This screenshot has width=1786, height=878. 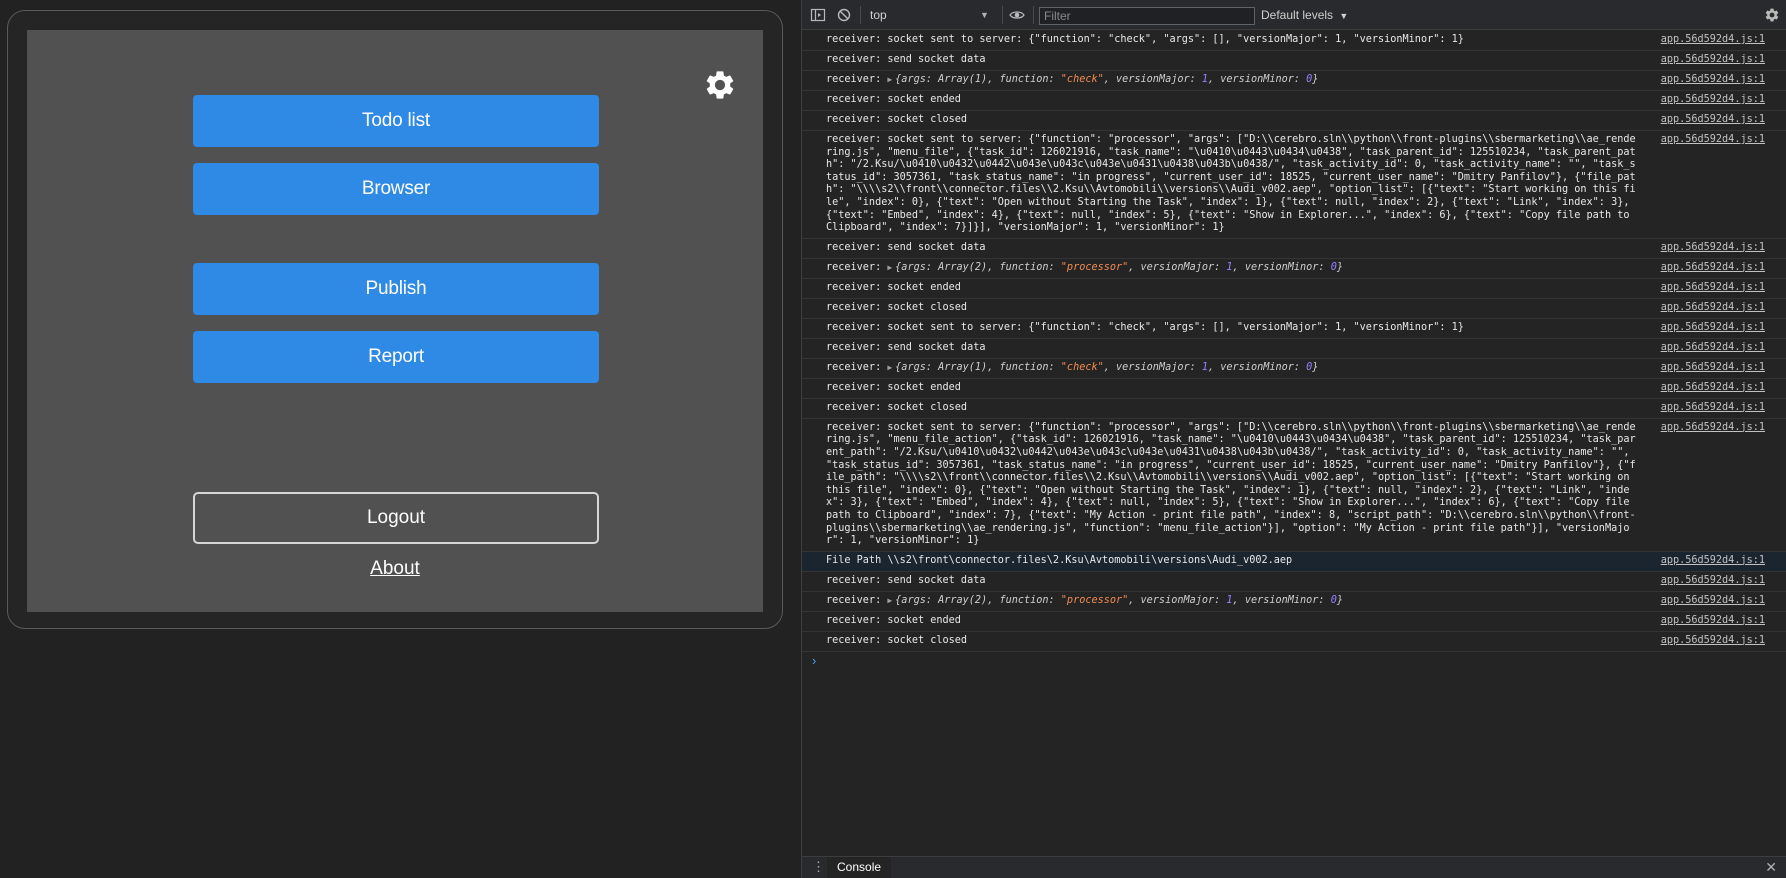 What do you see at coordinates (931, 15) in the screenshot?
I see `context-select: top` at bounding box center [931, 15].